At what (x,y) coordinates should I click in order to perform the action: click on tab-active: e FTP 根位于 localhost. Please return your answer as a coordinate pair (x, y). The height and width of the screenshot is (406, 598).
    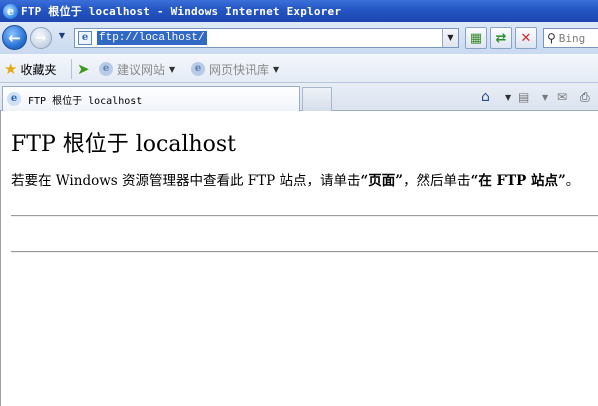
    Looking at the image, I should click on (151, 98).